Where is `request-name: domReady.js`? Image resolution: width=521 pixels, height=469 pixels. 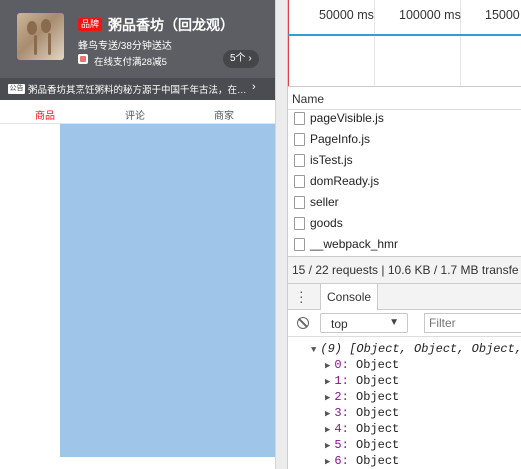
request-name: domReady.js is located at coordinates (345, 181).